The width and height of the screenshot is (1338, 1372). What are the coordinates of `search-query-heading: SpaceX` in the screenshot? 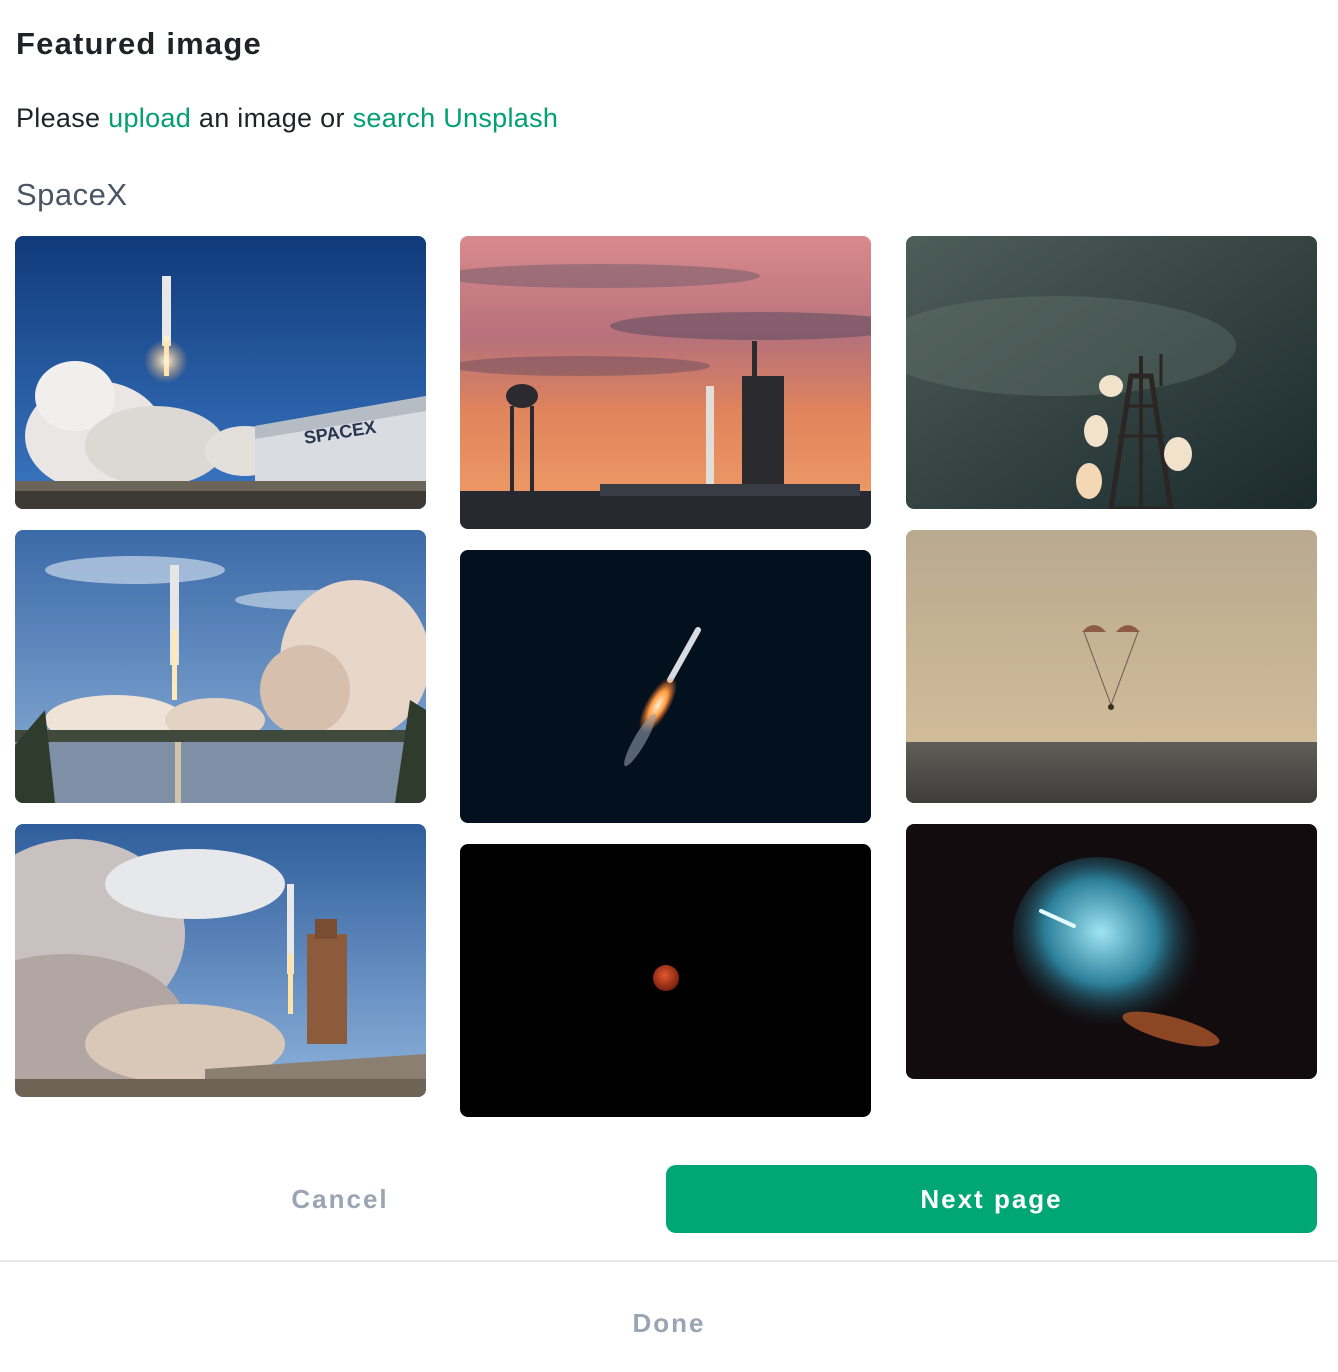 It's located at (72, 194).